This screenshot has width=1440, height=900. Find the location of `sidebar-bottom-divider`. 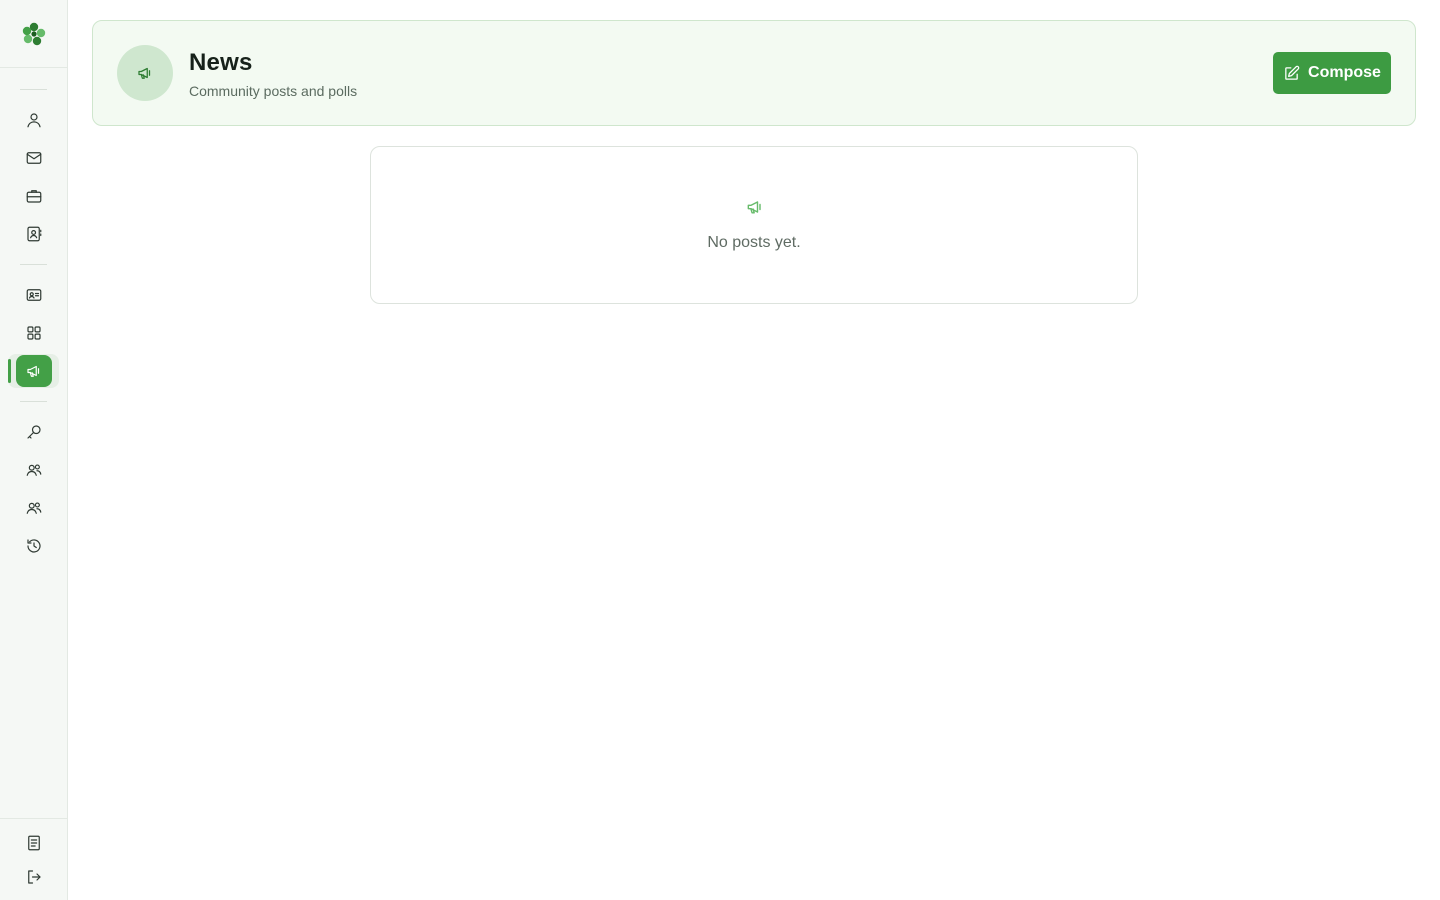

sidebar-bottom-divider is located at coordinates (33, 818).